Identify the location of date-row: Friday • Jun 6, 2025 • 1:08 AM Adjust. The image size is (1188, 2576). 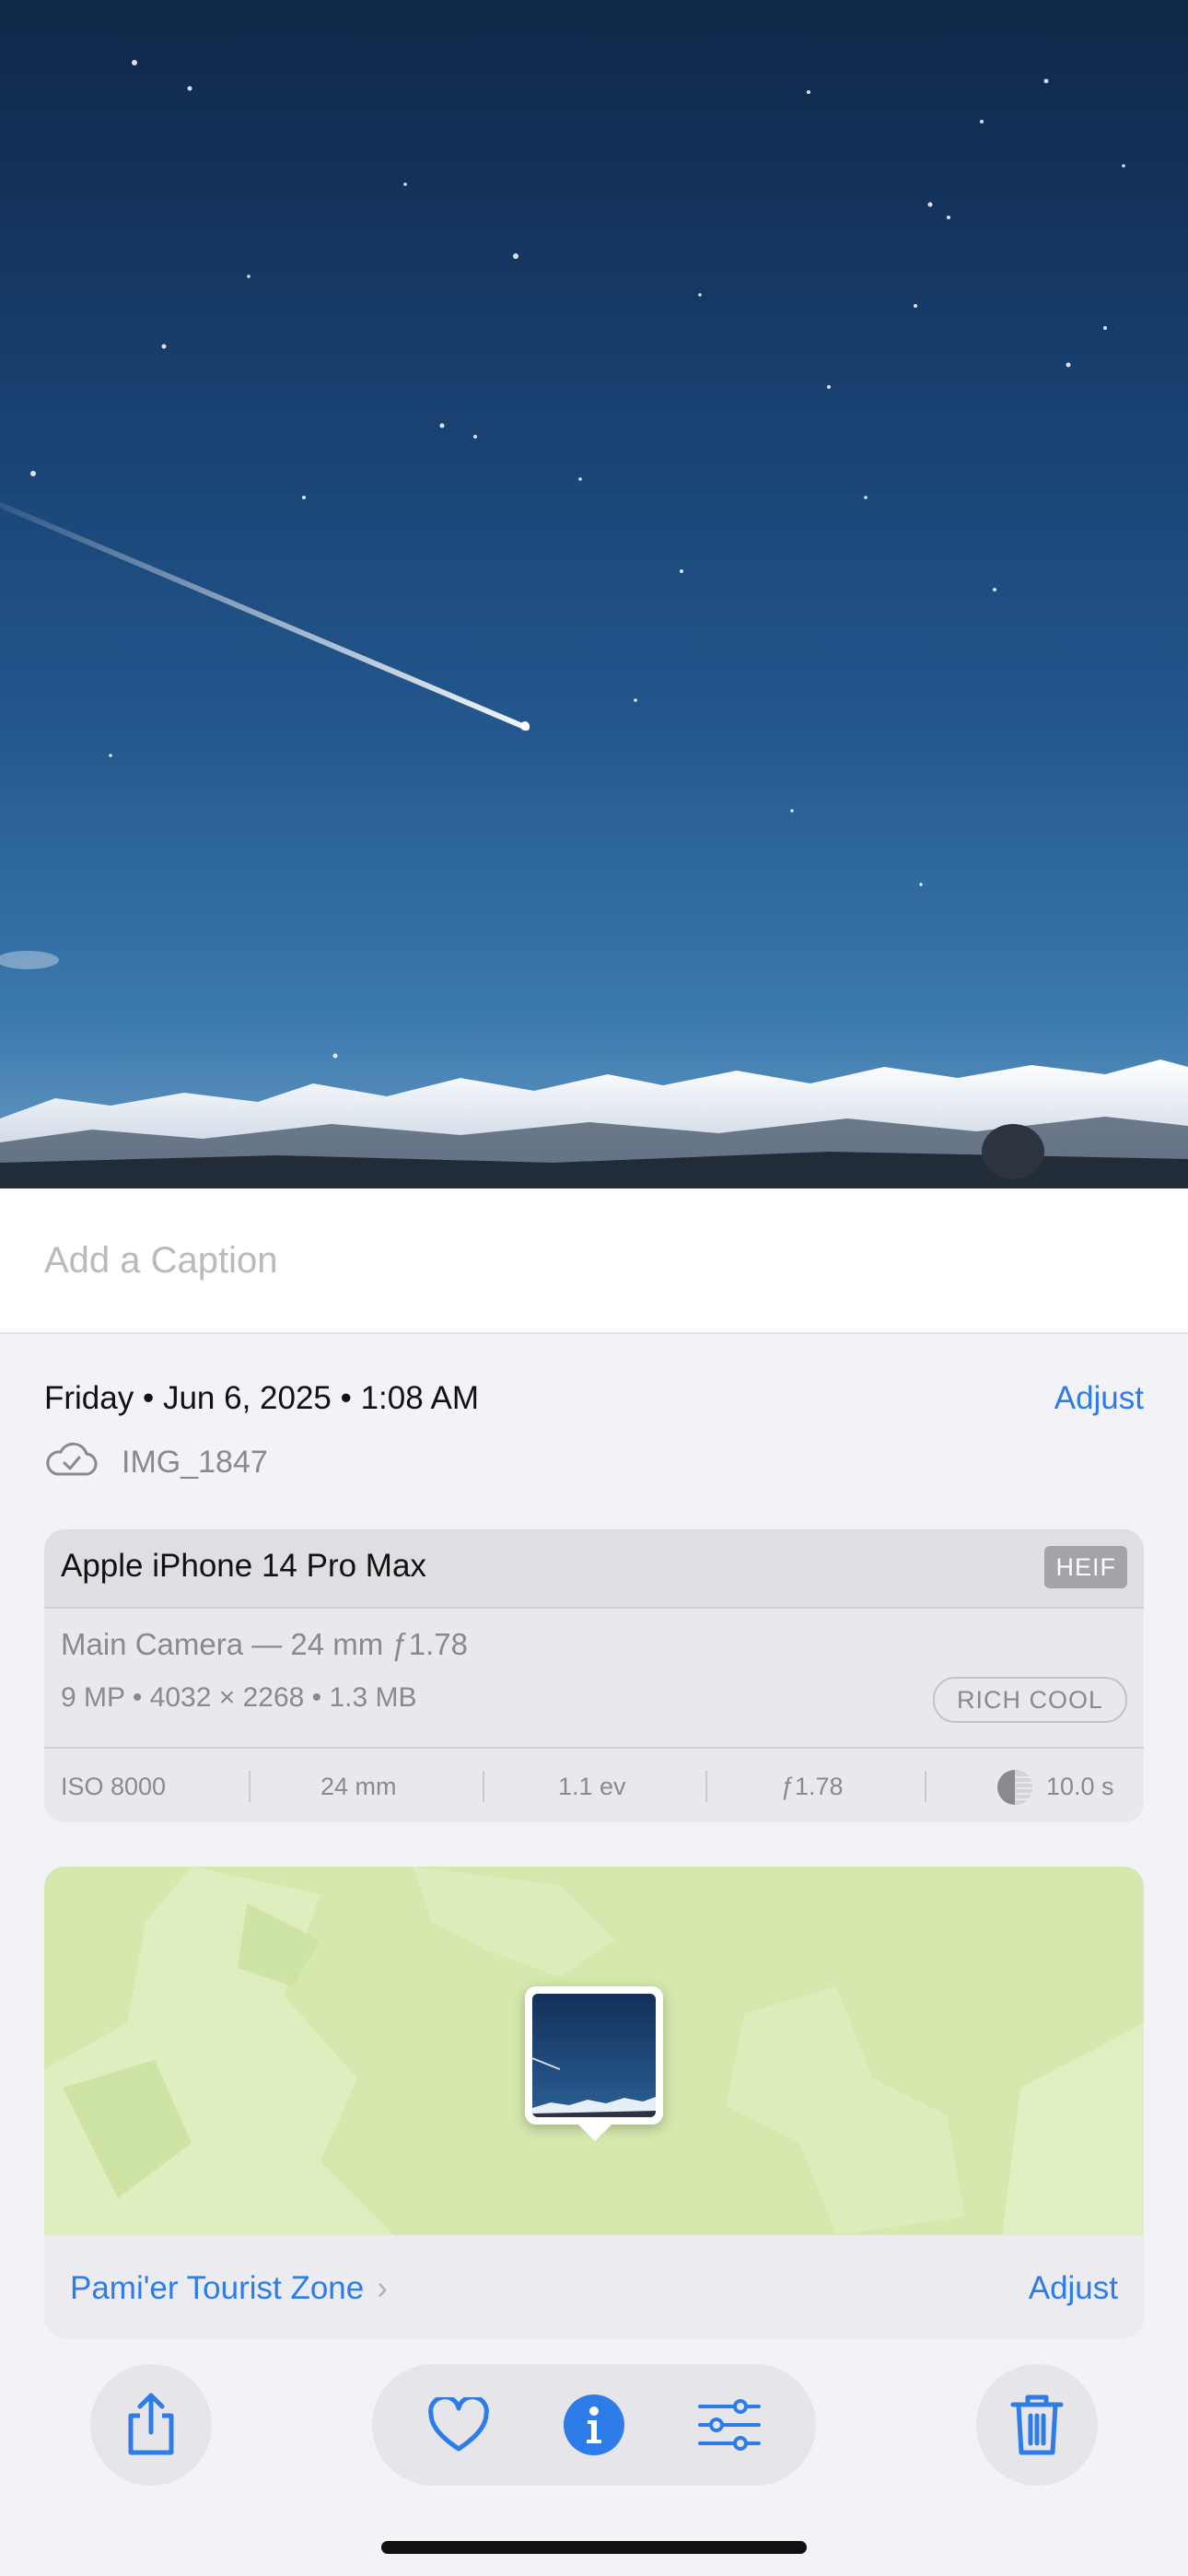
(594, 1403).